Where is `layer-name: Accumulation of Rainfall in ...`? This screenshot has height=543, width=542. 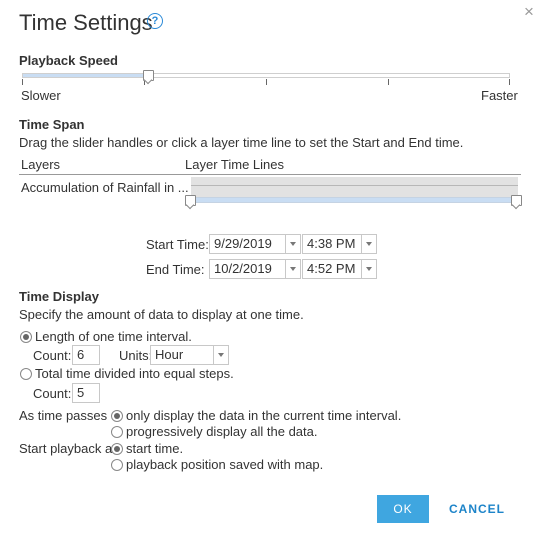
layer-name: Accumulation of Rainfall in ... is located at coordinates (105, 187).